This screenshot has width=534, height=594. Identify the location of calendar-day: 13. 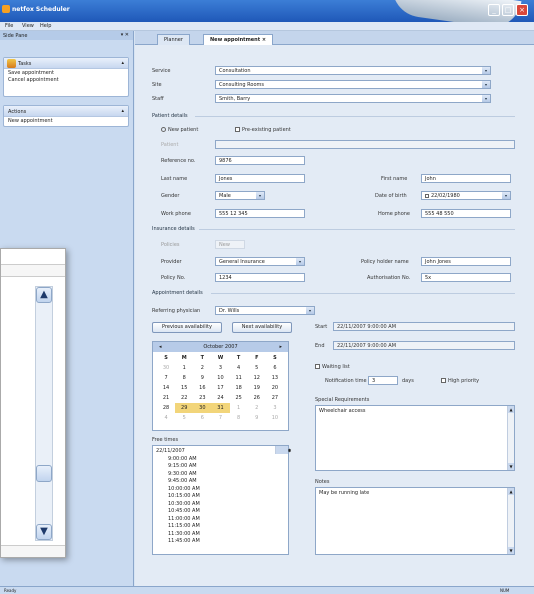
(275, 378).